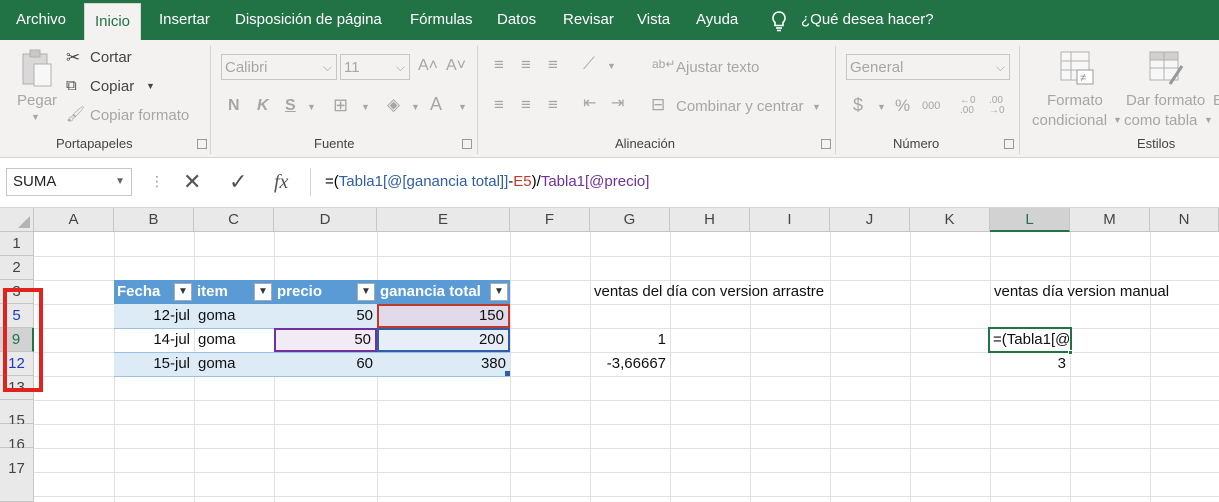 The height and width of the screenshot is (502, 1219). What do you see at coordinates (415, 107) in the screenshot?
I see `fill-dropdown-icon: ▼` at bounding box center [415, 107].